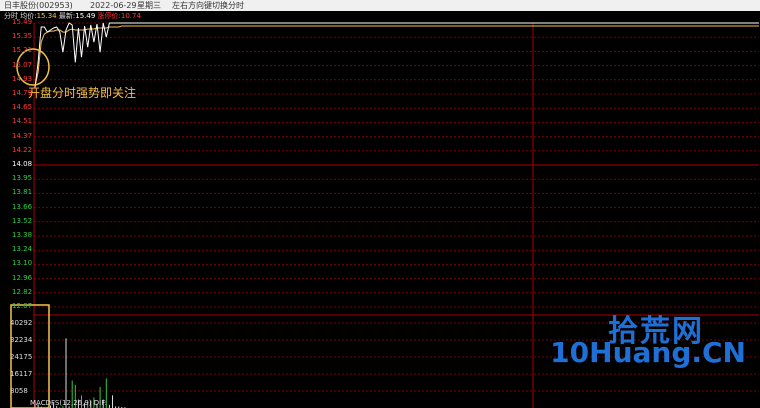 The height and width of the screenshot is (408, 760). I want to click on last-value: 15.49, so click(85, 16).